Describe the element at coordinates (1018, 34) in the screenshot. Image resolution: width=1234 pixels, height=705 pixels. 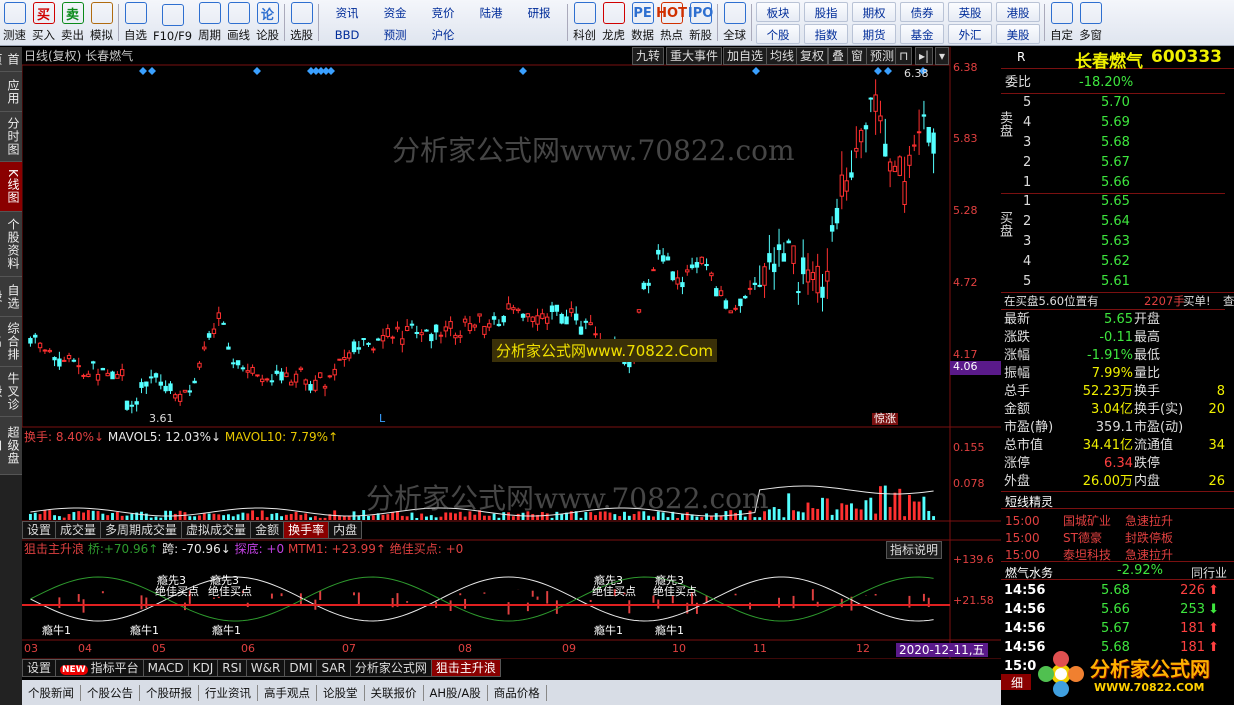
I see `market-link: 美股` at that location.